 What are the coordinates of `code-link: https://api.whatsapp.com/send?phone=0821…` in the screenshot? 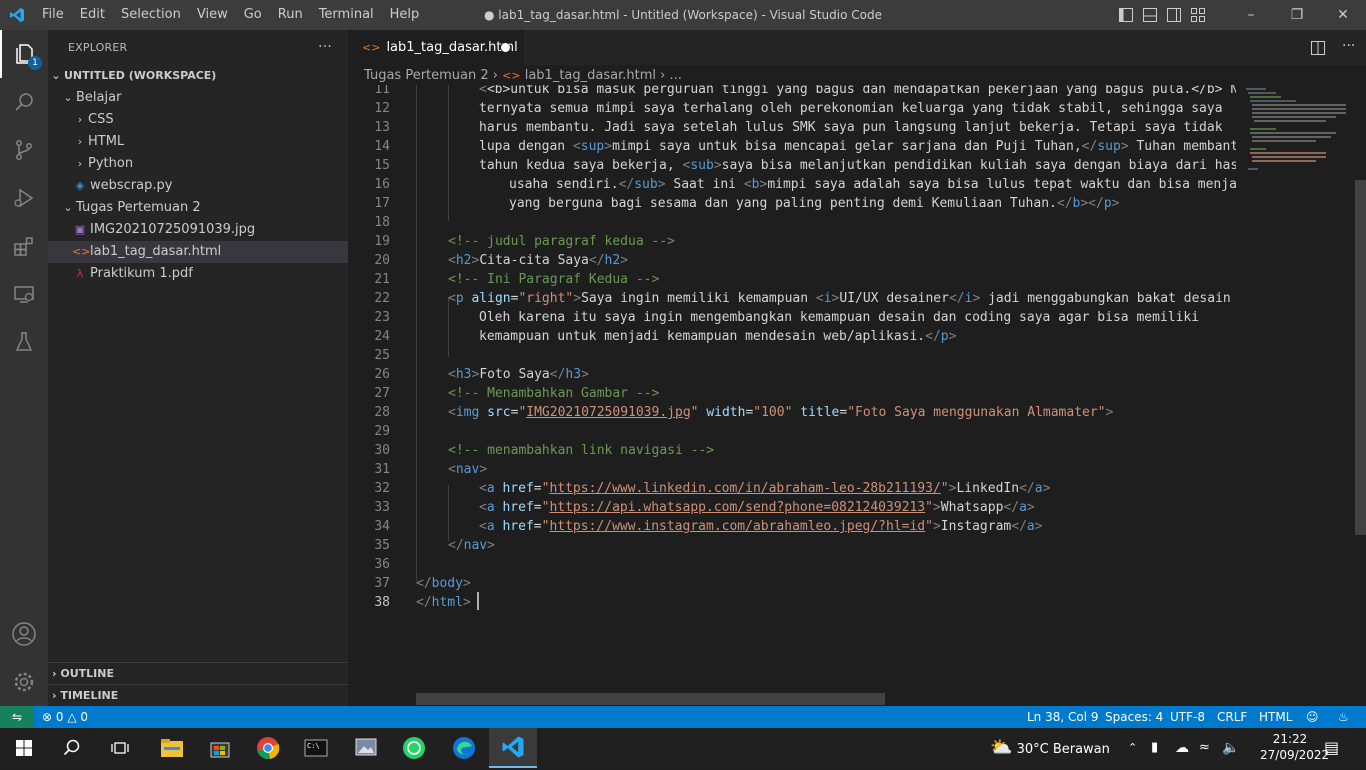 It's located at (737, 507).